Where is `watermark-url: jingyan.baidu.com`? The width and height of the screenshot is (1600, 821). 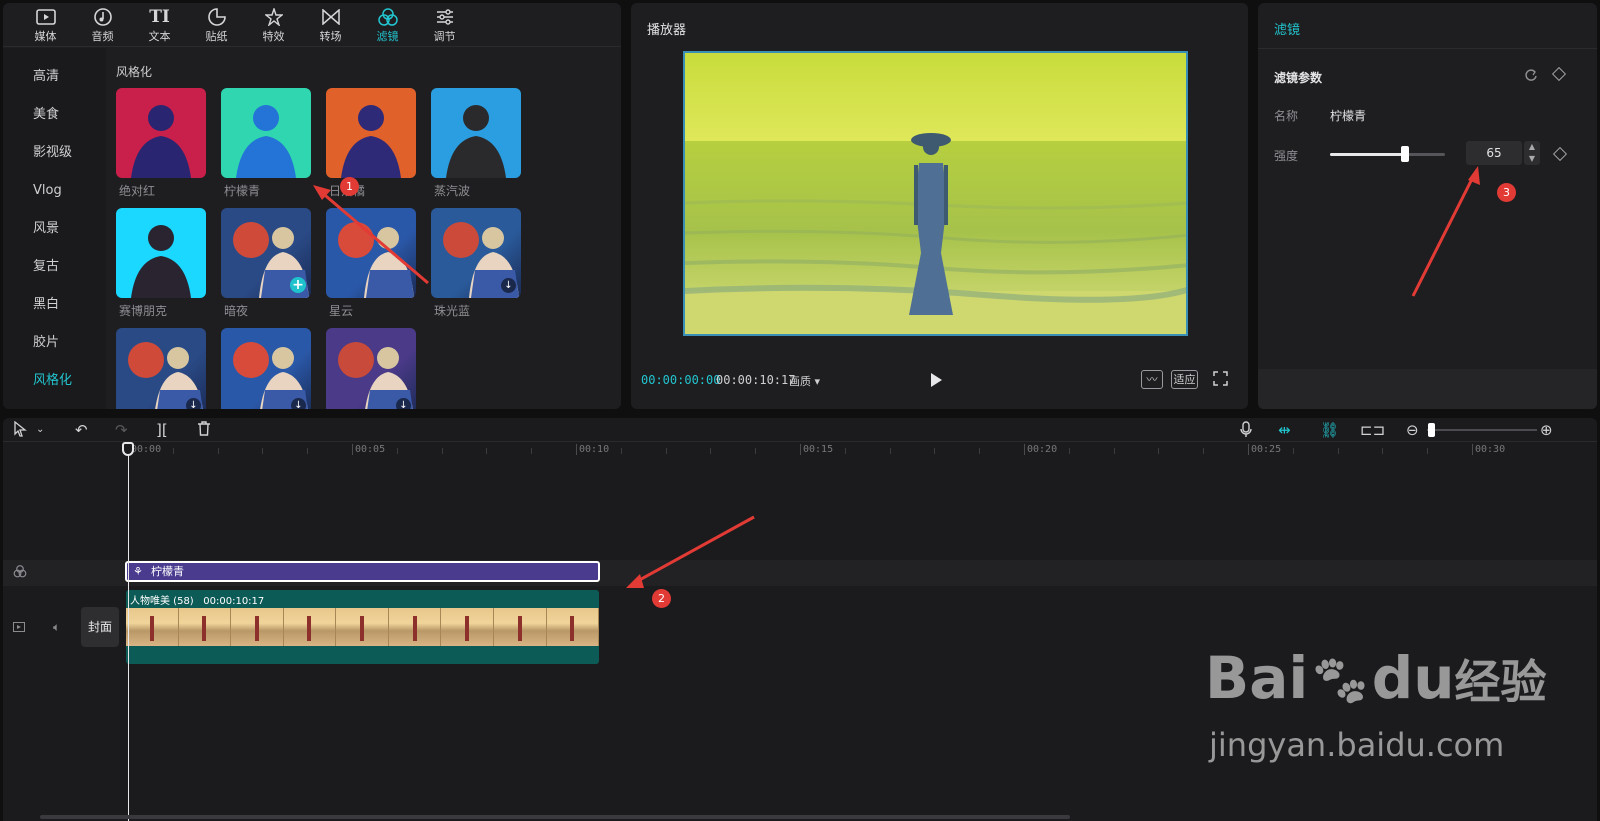
watermark-url: jingyan.baidu.com is located at coordinates (1357, 745).